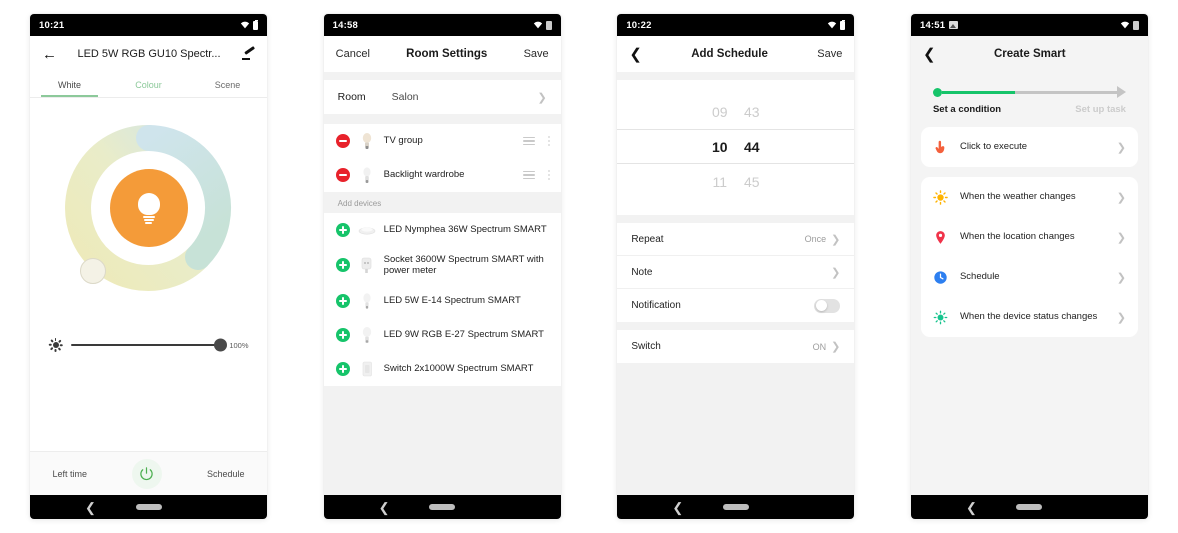 The image size is (1178, 533). What do you see at coordinates (1029, 277) in the screenshot?
I see `condition-schedule-row: Schedule ❯` at bounding box center [1029, 277].